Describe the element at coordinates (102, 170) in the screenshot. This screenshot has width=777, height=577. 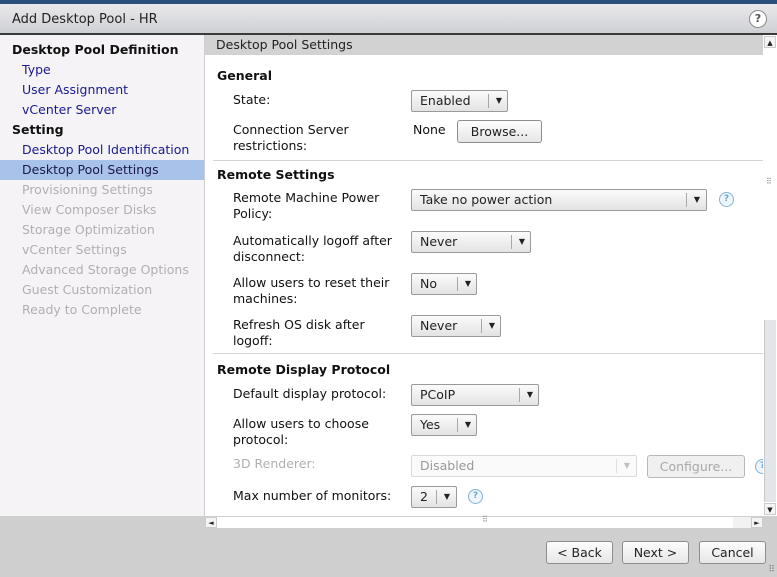
I see `sidebar-item-desktop-pool-settings: Desktop Pool Settings` at that location.